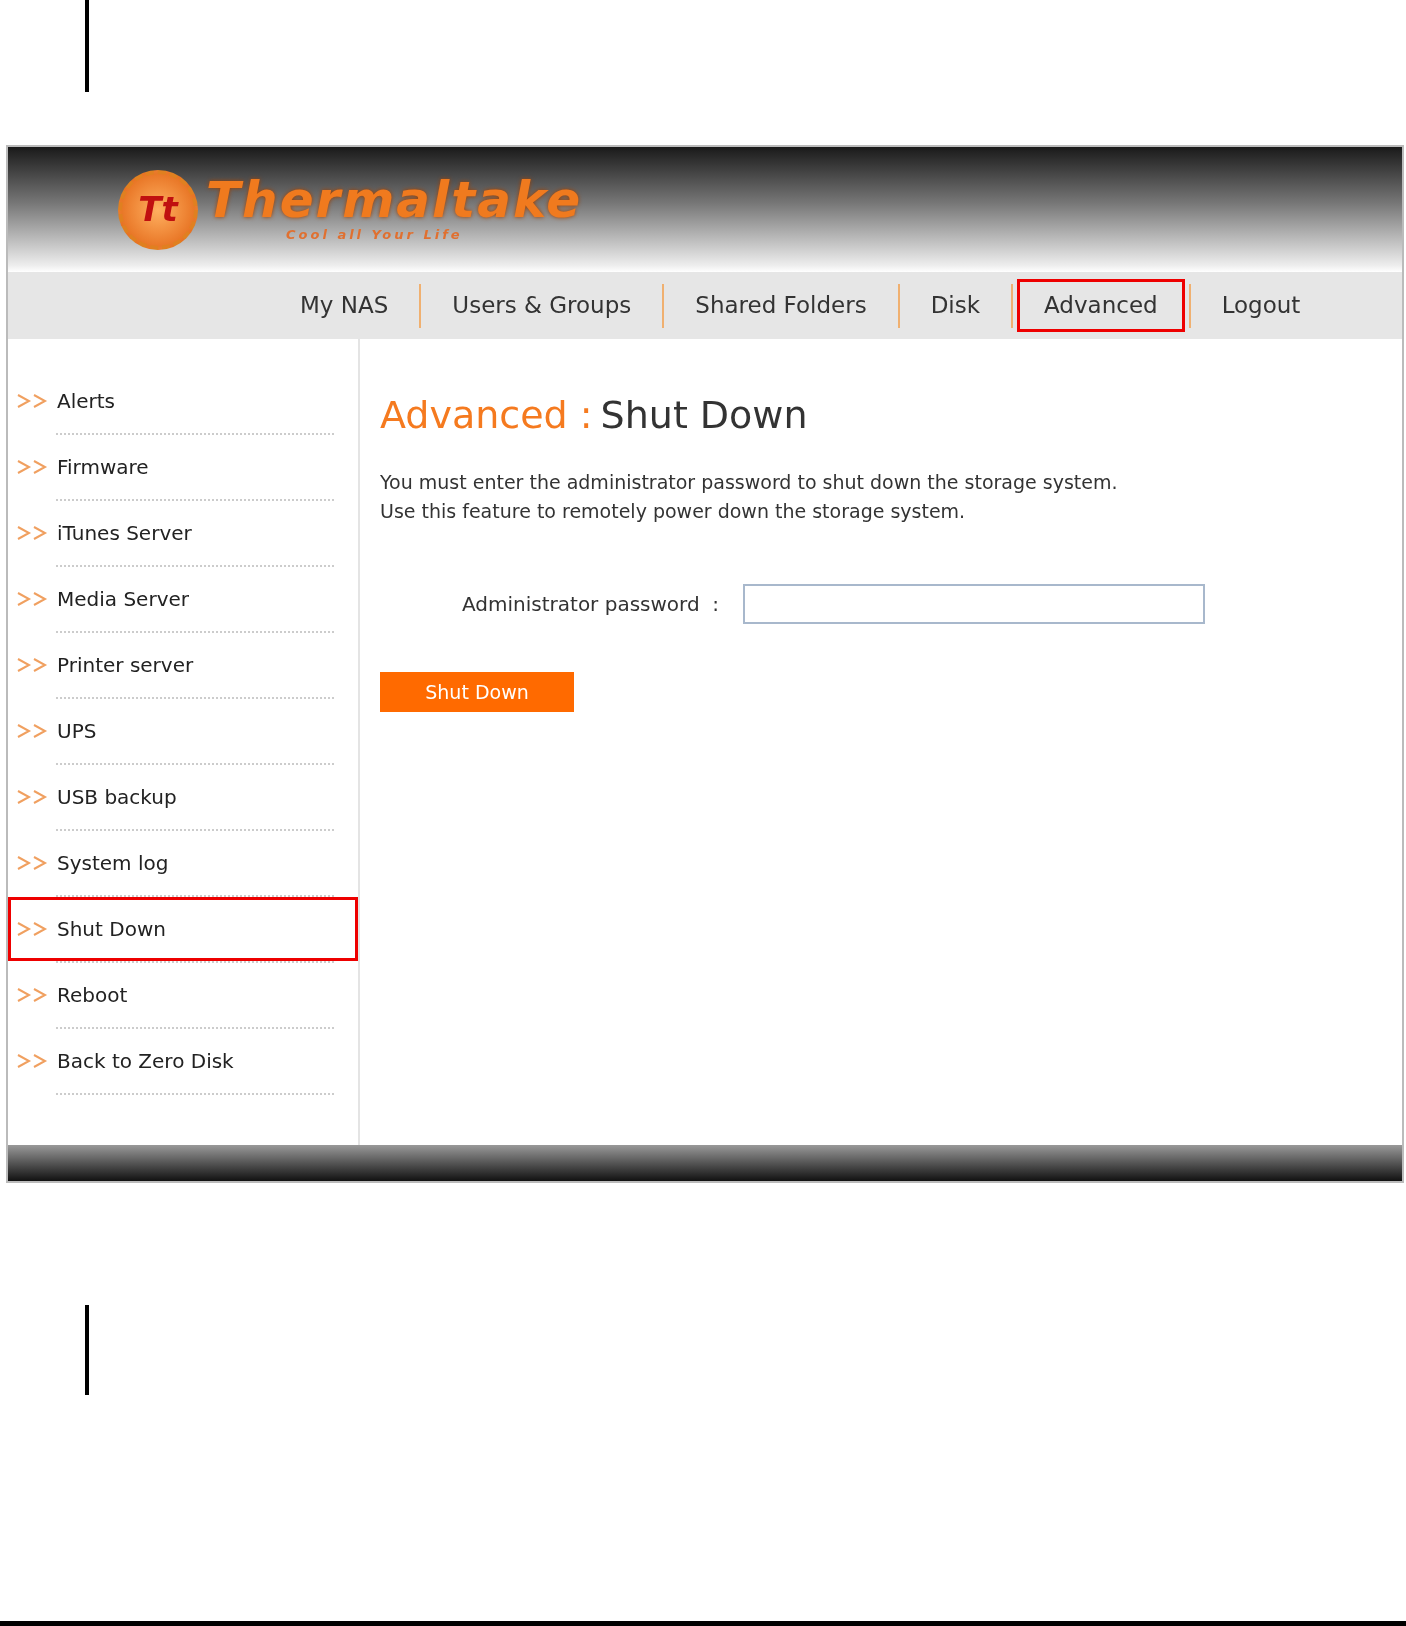 The width and height of the screenshot is (1406, 1626). I want to click on nav-tab: Shared Folders, so click(781, 305).